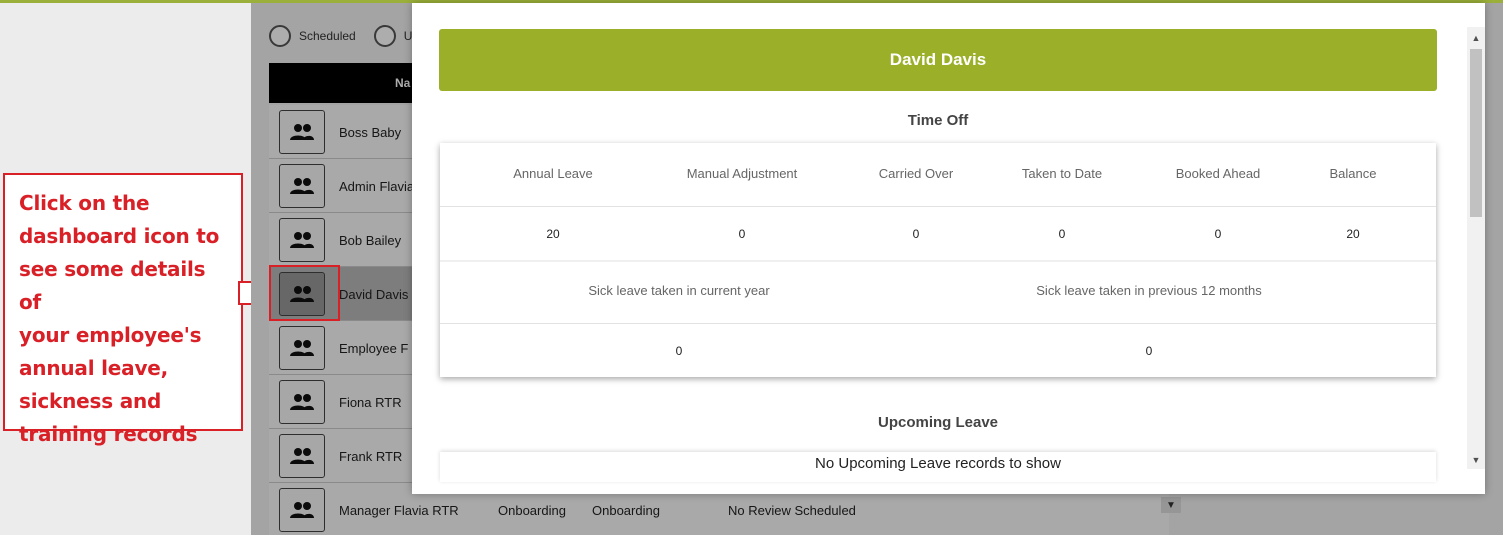 The height and width of the screenshot is (535, 1503). I want to click on scroll-up-icon: ▲, so click(1476, 38).